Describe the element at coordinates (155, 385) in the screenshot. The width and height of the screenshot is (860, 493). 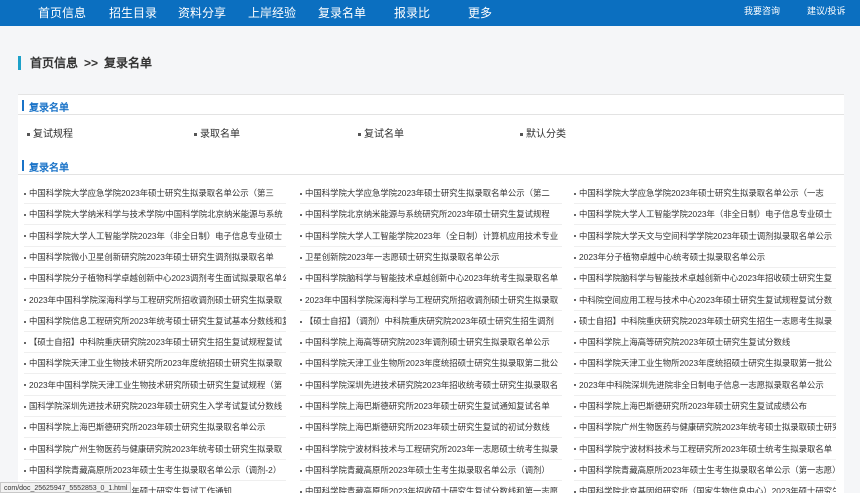
I see `list-item: 2023年中国科学院天津工业生物技术研究所硕士研究生复试规程（第` at that location.